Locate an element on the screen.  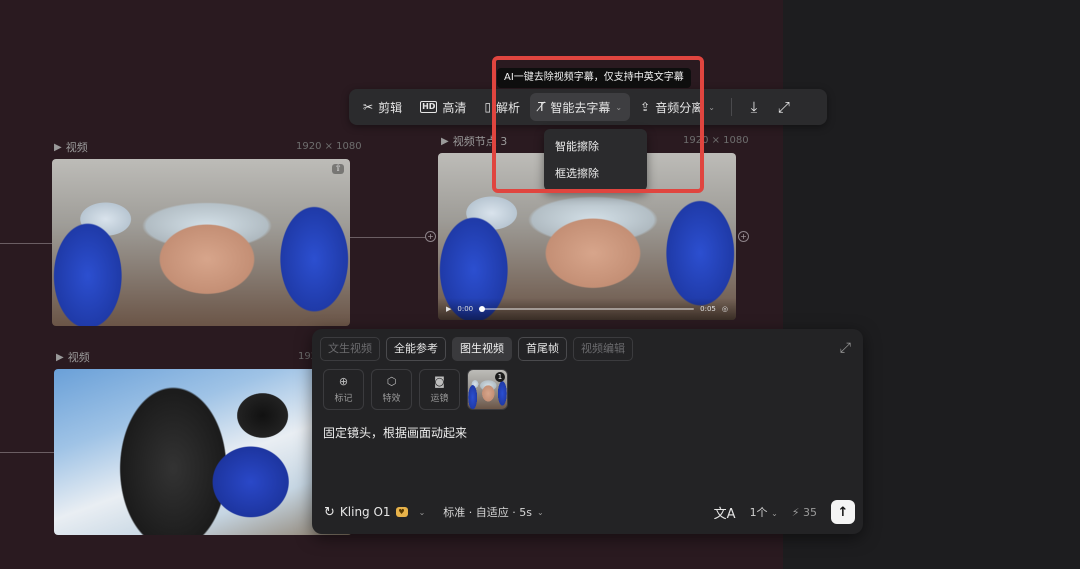
count-selector: 1个 ⌄ is located at coordinates (764, 512).